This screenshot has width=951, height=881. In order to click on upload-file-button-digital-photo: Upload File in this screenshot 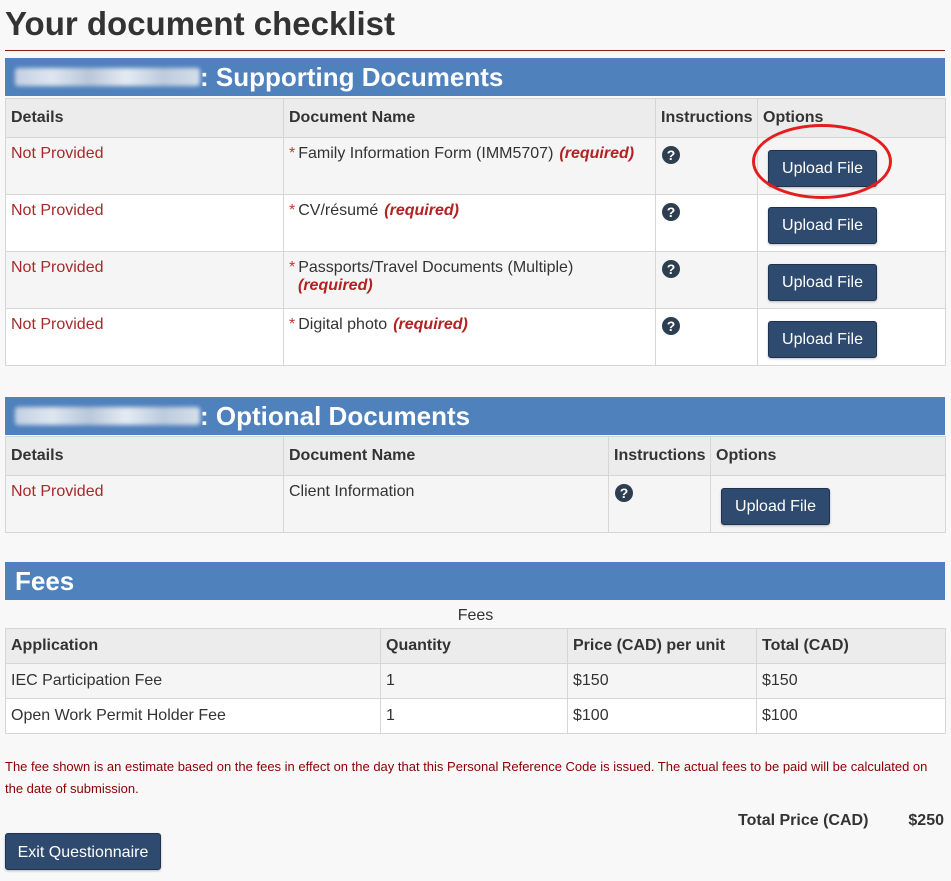, I will do `click(822, 339)`.